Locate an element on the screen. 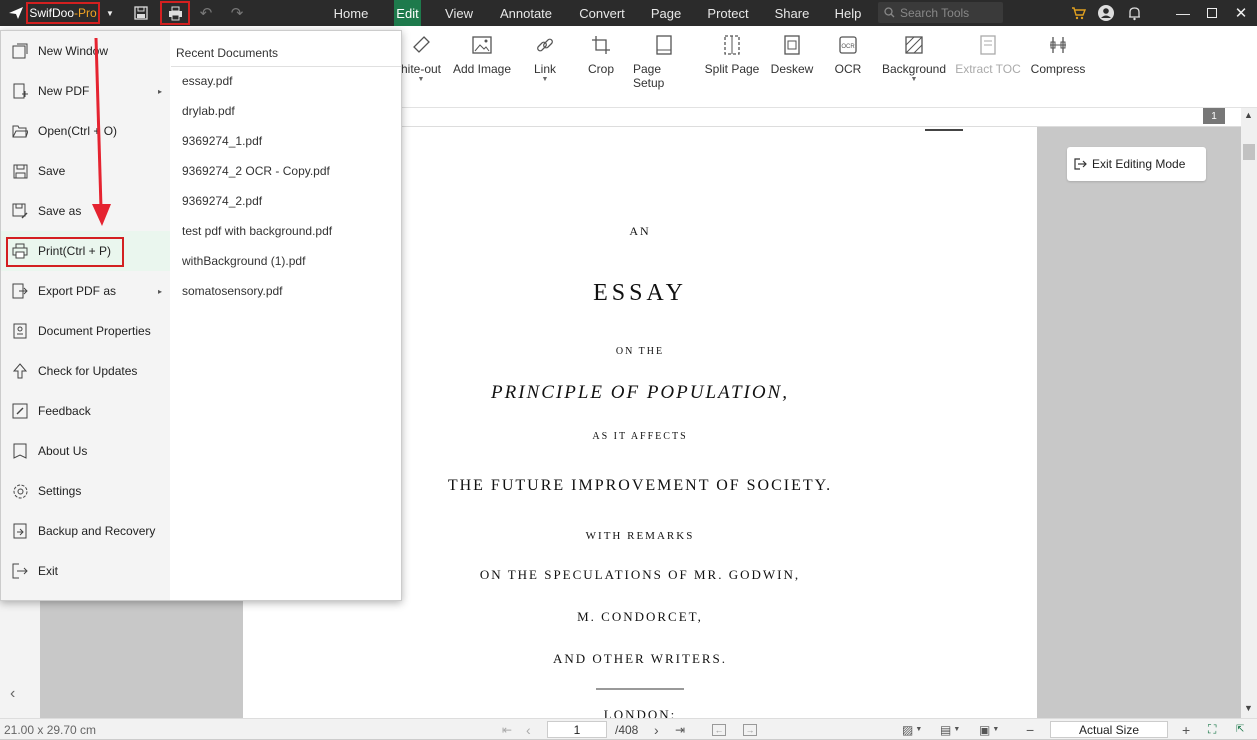  undo-icon: ↶ is located at coordinates (206, 13).